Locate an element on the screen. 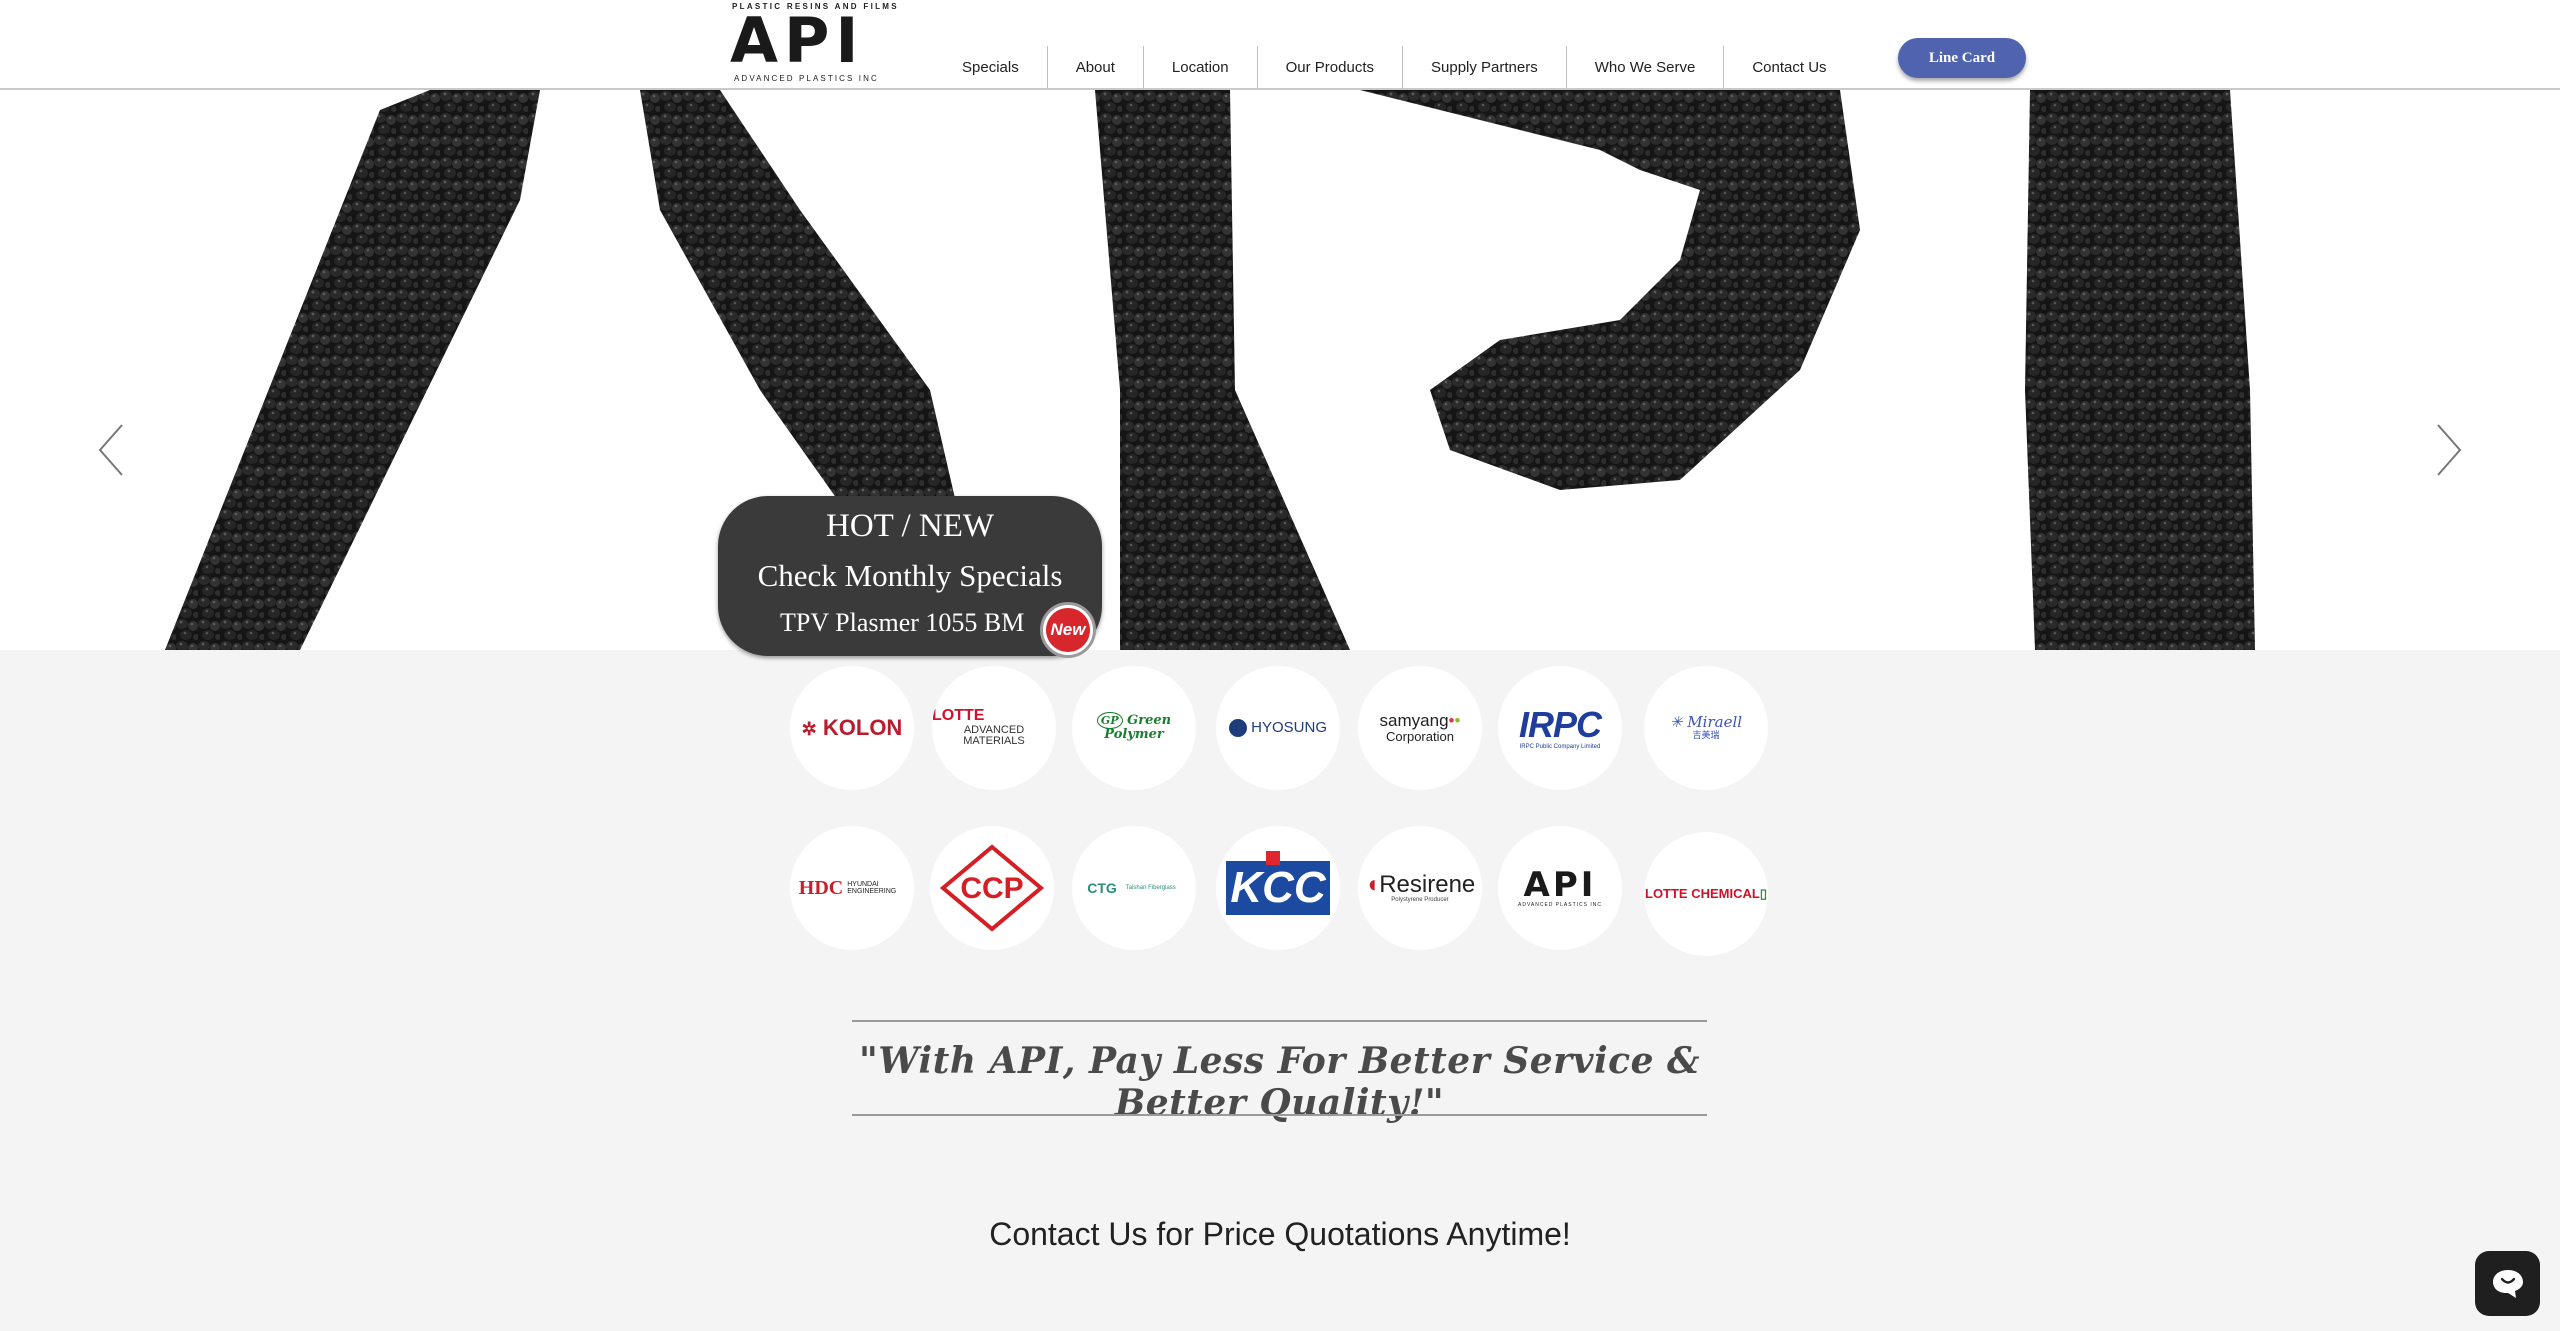  partner-name: Resirene is located at coordinates (1427, 885).